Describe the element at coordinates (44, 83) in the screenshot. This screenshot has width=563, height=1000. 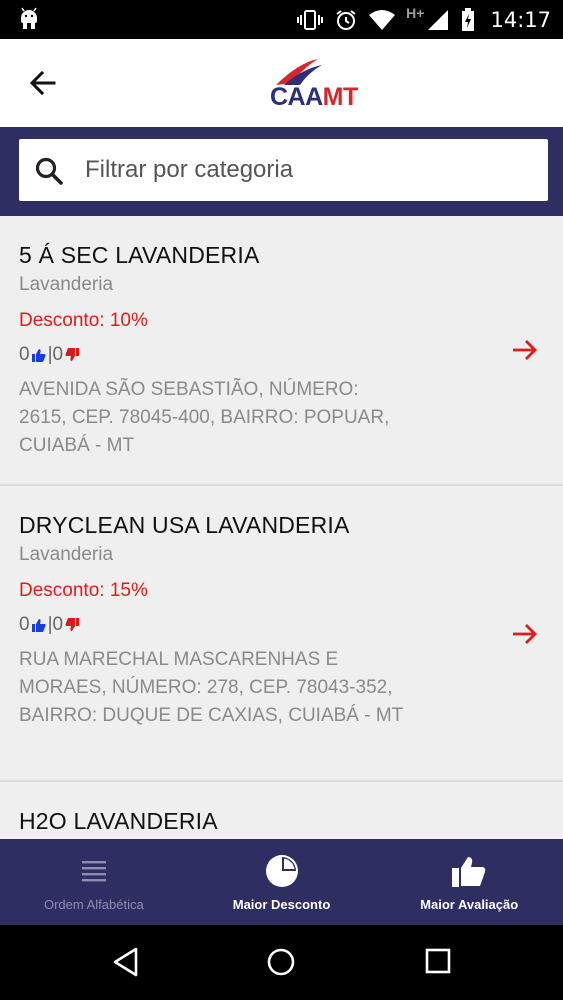
I see `back-arrow-icon` at that location.